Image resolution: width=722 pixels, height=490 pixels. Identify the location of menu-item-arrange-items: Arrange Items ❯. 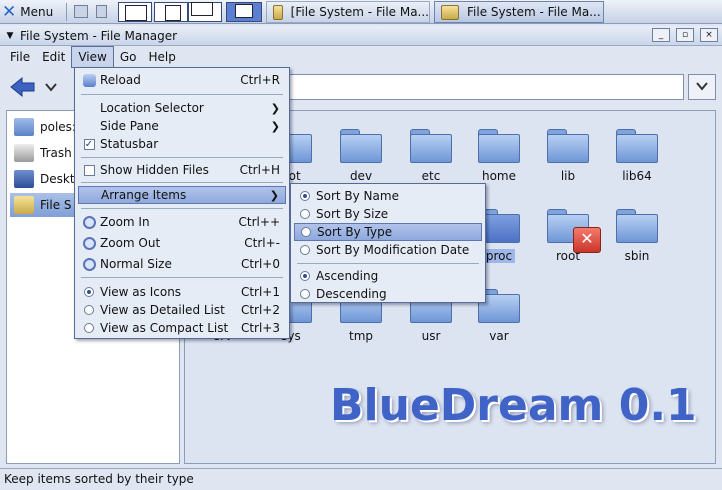
(182, 195).